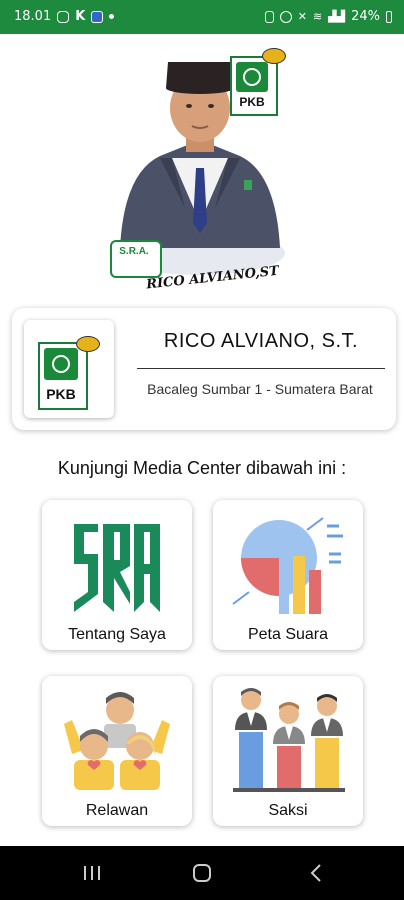 The height and width of the screenshot is (900, 404). I want to click on home-icon, so click(202, 873).